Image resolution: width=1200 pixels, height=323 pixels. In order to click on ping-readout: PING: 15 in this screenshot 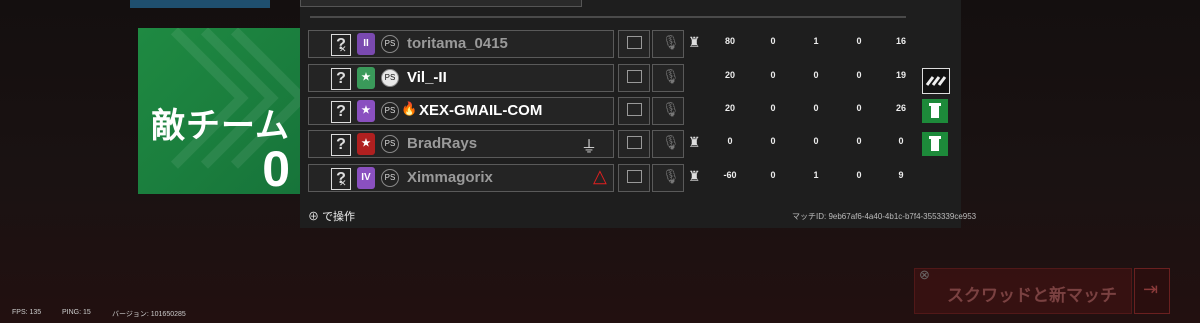, I will do `click(76, 312)`.